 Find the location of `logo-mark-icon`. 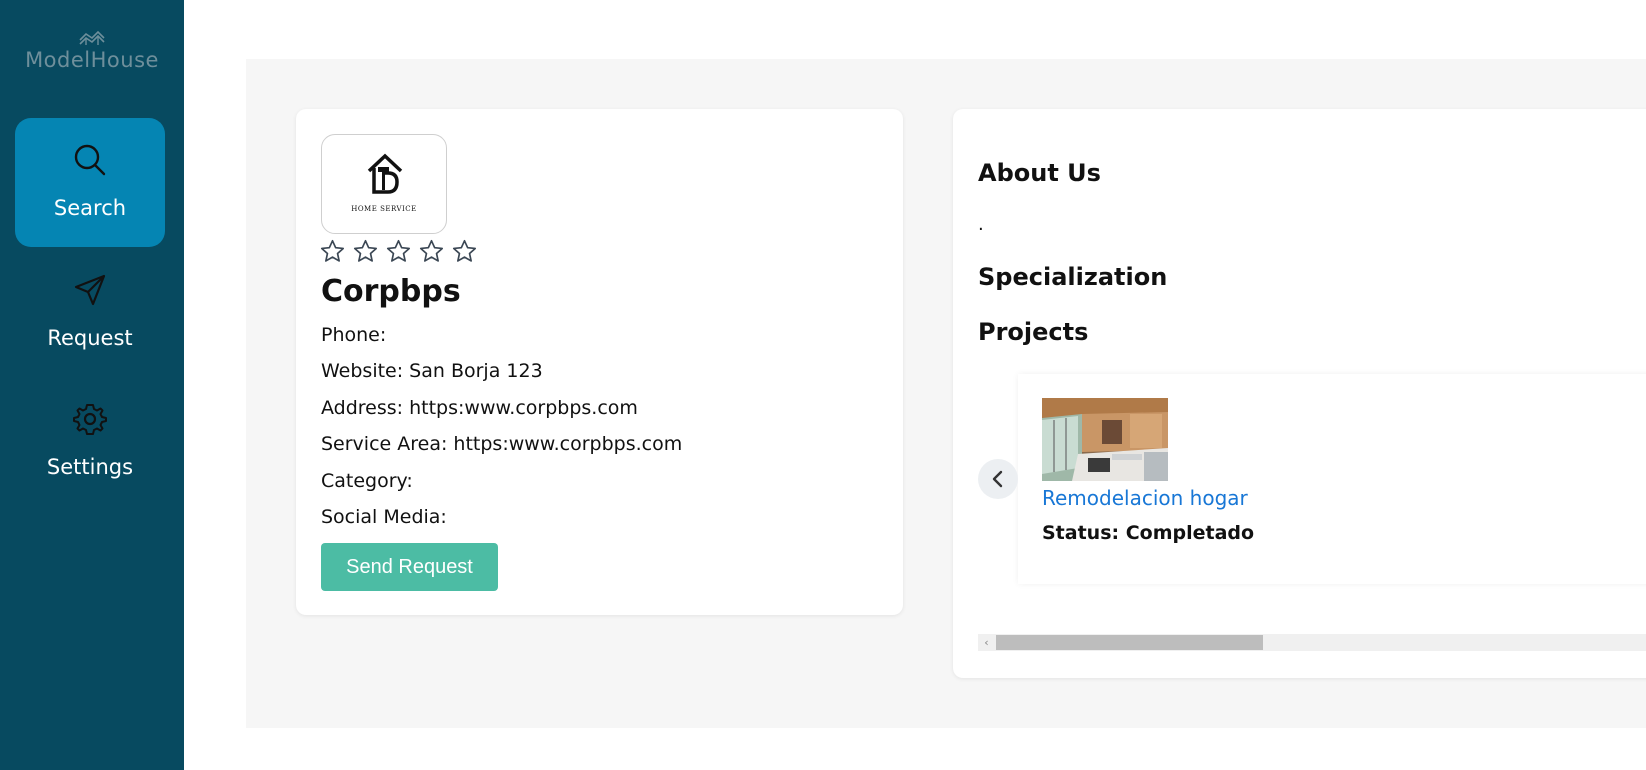

logo-mark-icon is located at coordinates (92, 37).